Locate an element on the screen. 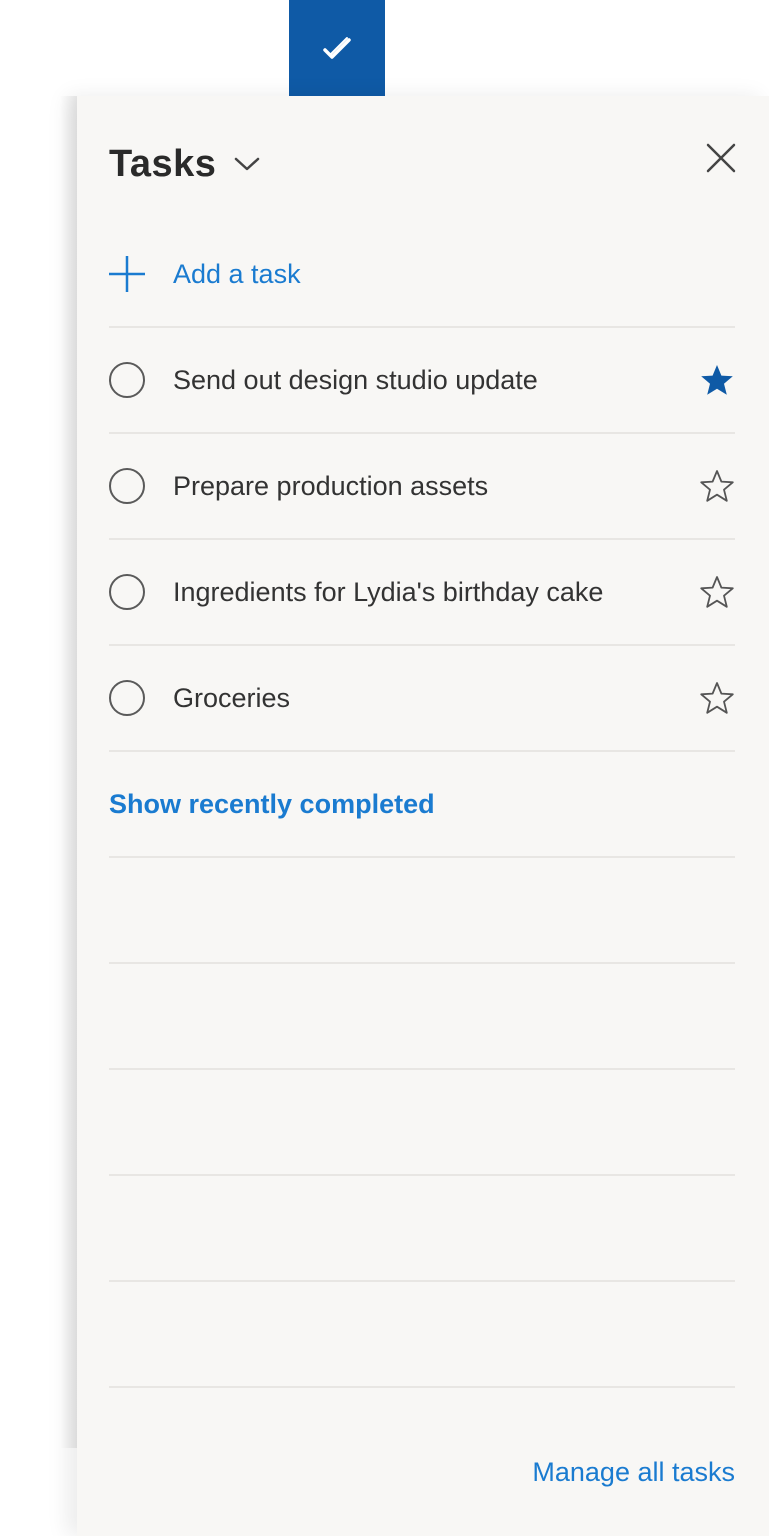 The width and height of the screenshot is (769, 1536). show-completed-row: Show recently completed is located at coordinates (422, 805).